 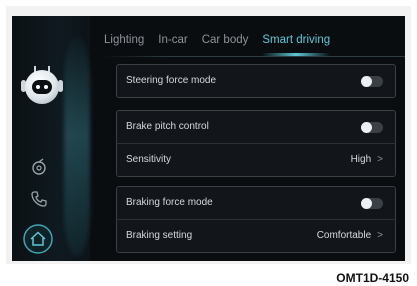 I want to click on sensitivity-label: Sensitivity, so click(x=149, y=159).